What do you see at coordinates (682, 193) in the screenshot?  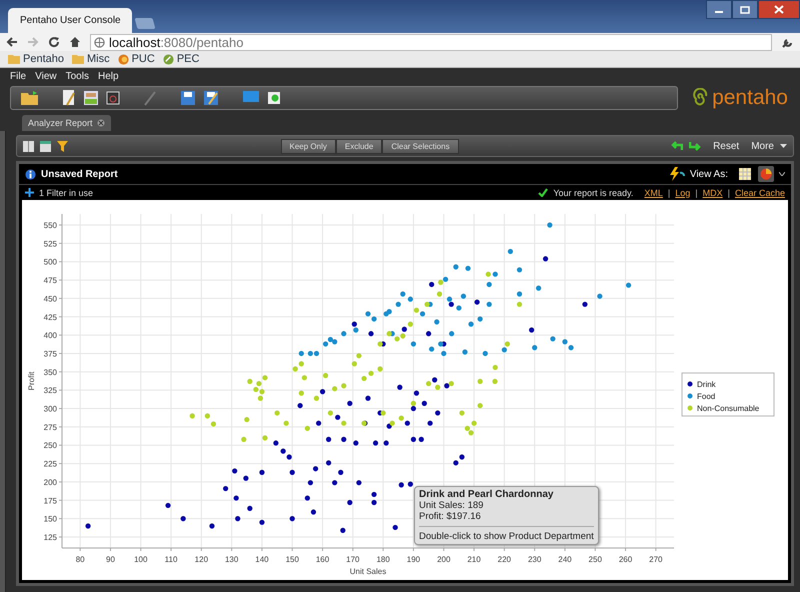 I see `report-link: Log` at bounding box center [682, 193].